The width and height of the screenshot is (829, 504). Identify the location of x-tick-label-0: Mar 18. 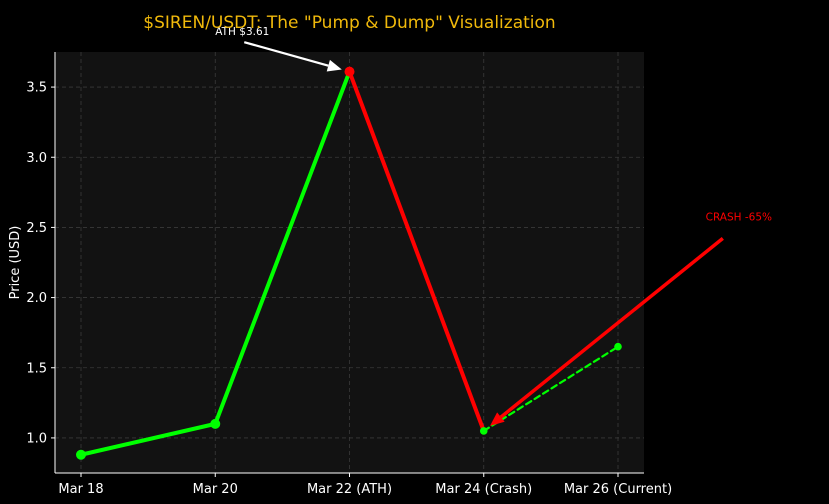
(80, 489).